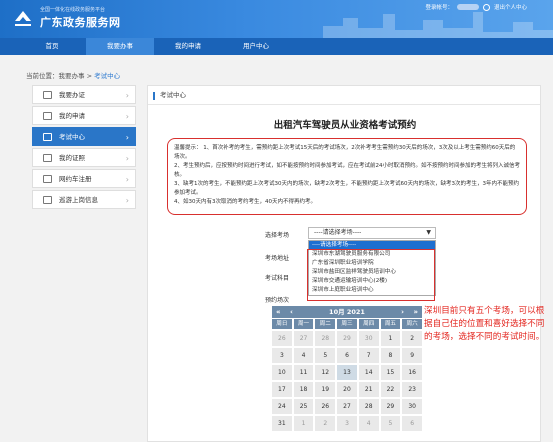 This screenshot has height=442, width=553. What do you see at coordinates (47, 95) in the screenshot?
I see `person-icon` at bounding box center [47, 95].